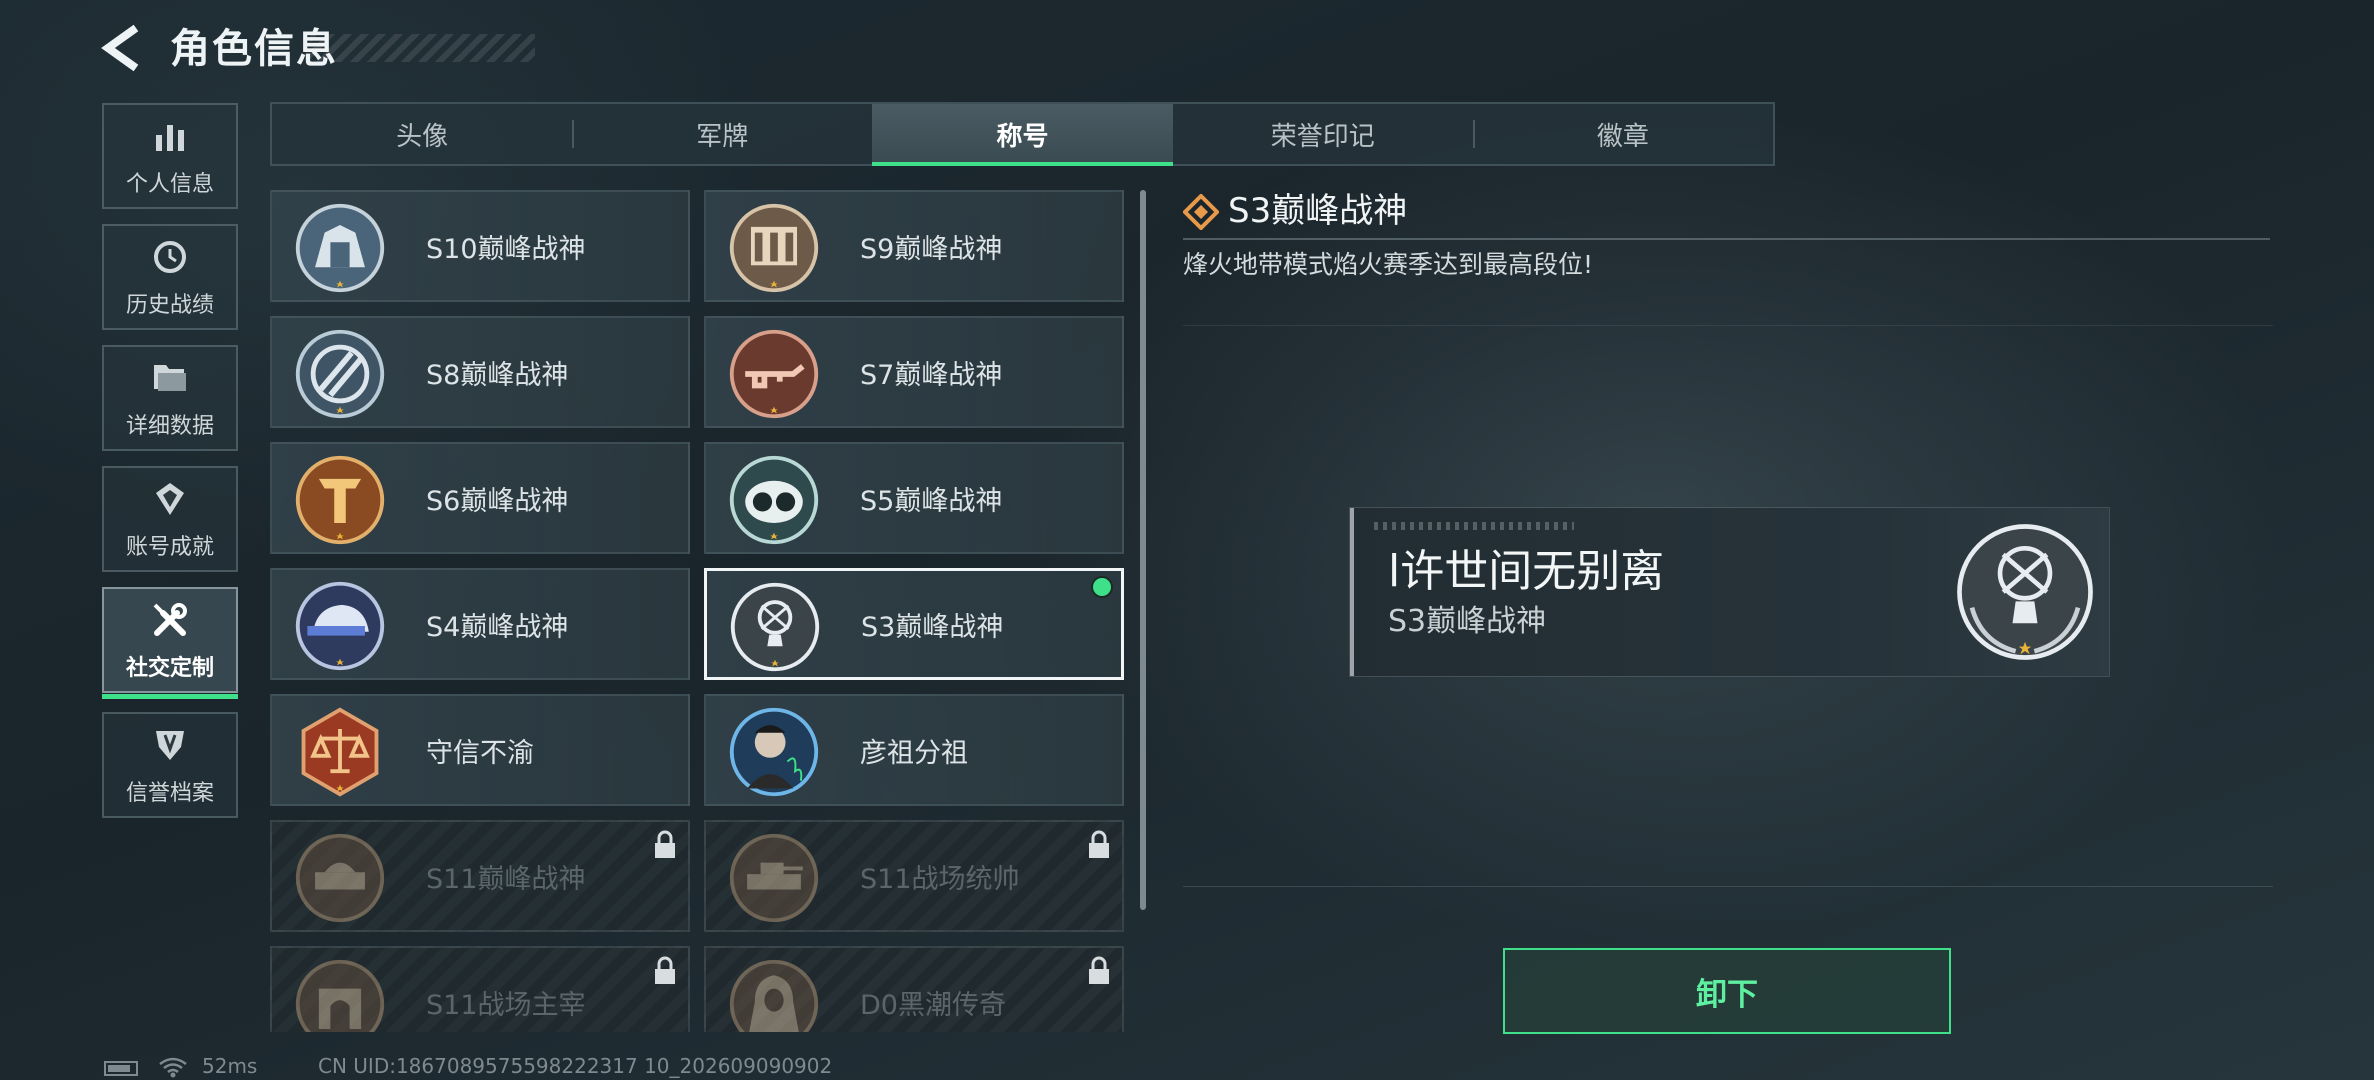  Describe the element at coordinates (497, 501) in the screenshot. I see `title-name: S6巅峰战神` at that location.